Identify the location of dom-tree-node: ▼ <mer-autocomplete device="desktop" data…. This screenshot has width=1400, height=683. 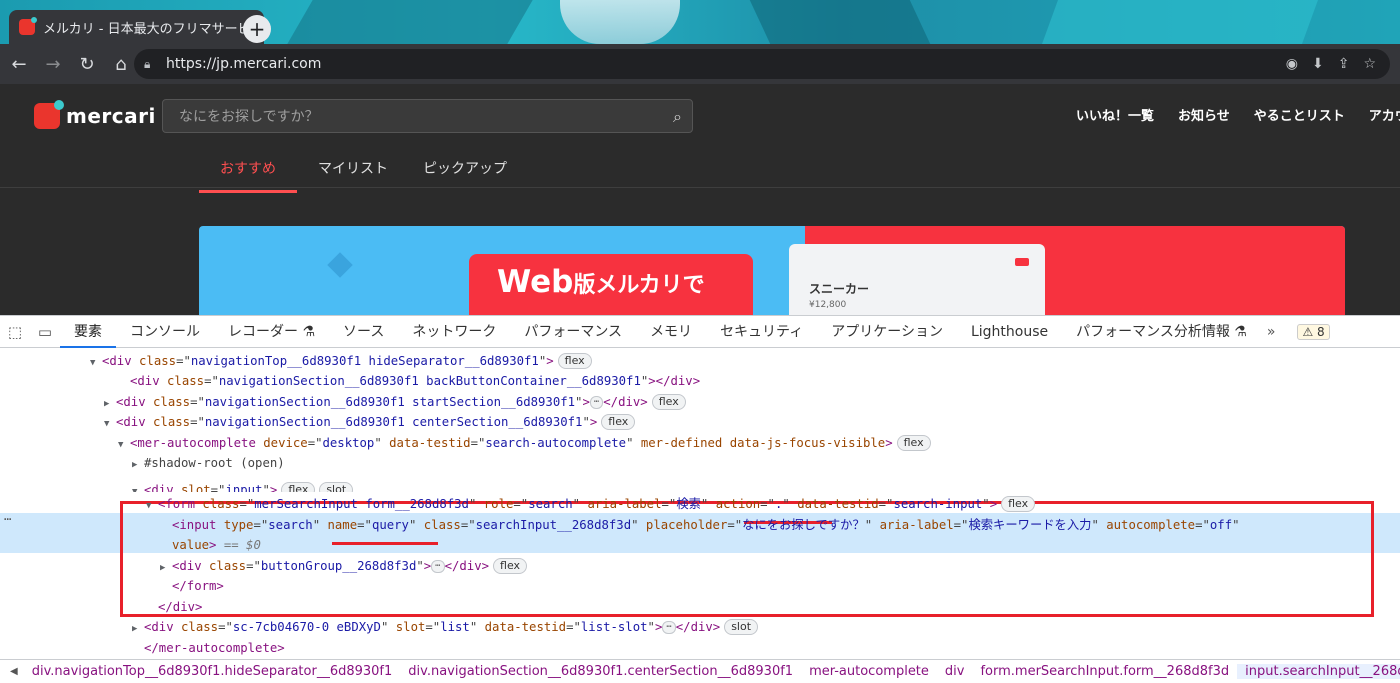
(524, 443).